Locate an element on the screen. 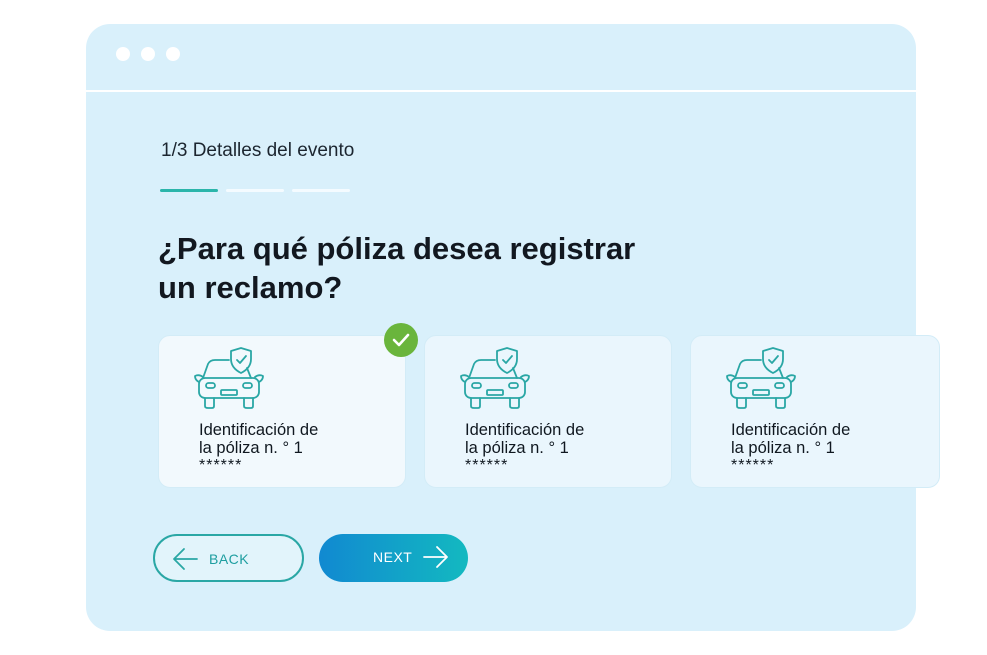  arrow-right-icon is located at coordinates (435, 557).